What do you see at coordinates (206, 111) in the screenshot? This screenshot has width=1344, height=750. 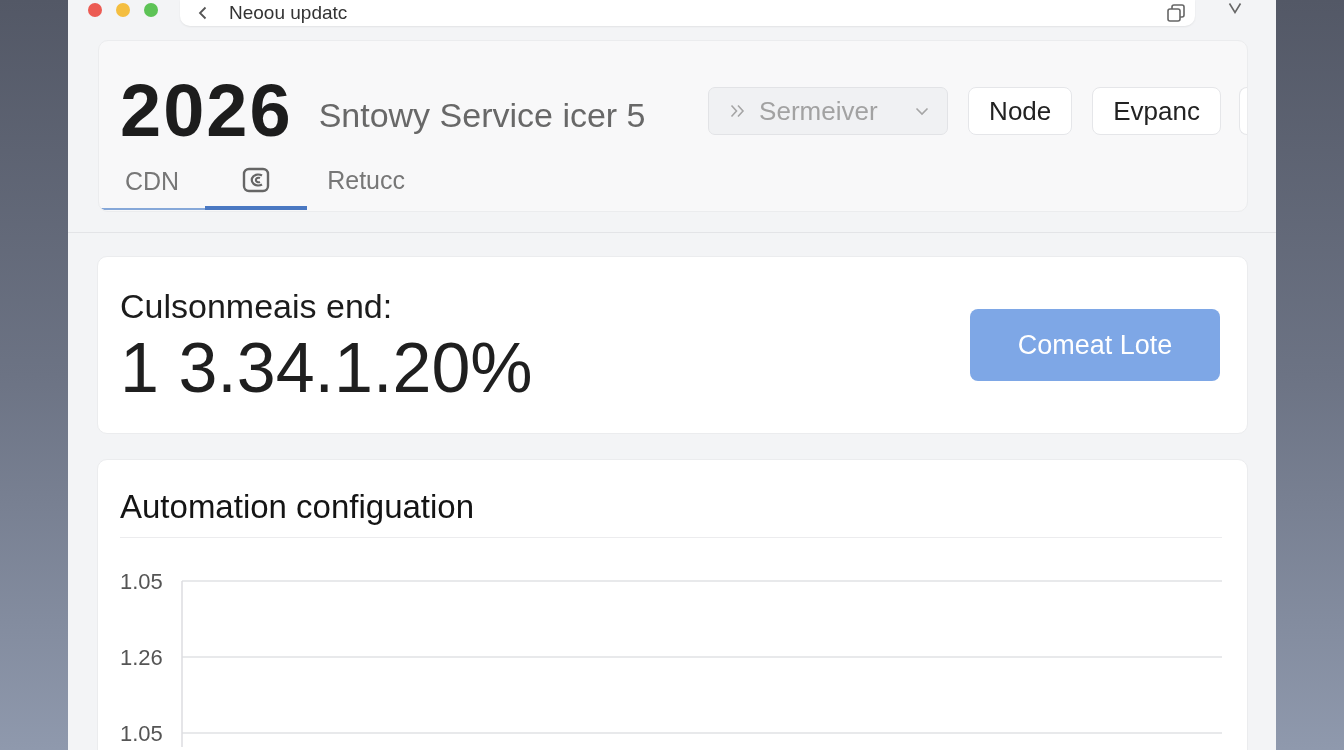 I see `page-title: 2026` at bounding box center [206, 111].